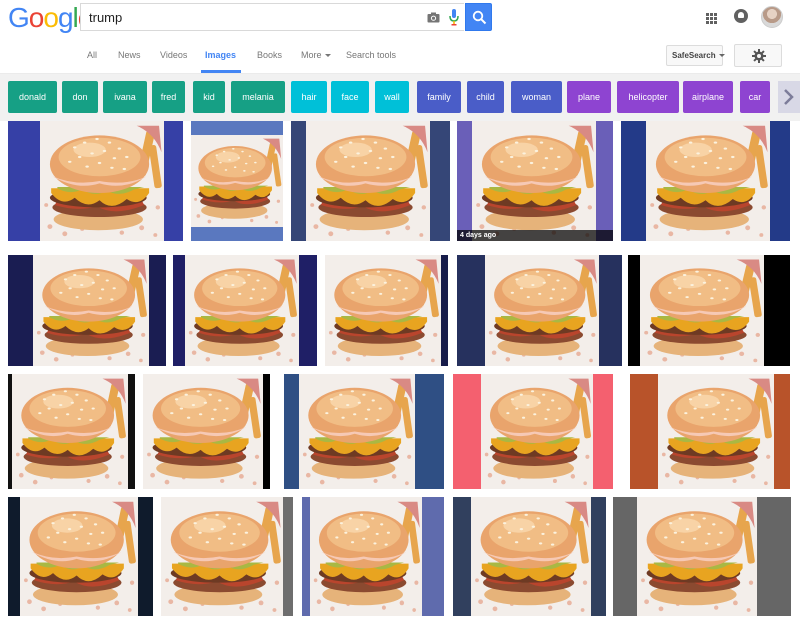 Image resolution: width=800 pixels, height=620 pixels. I want to click on safesearch-label: SafeSearch, so click(694, 55).